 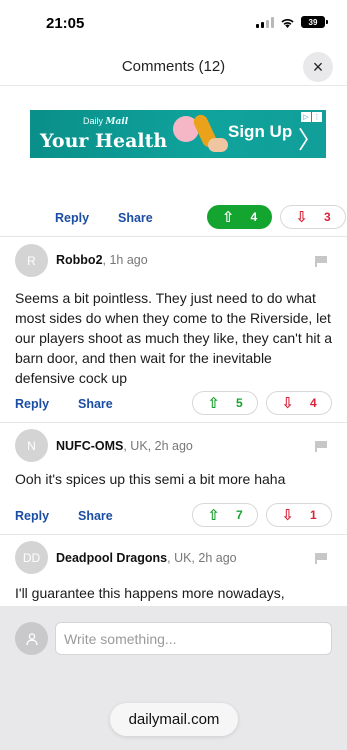 What do you see at coordinates (104, 141) in the screenshot?
I see `ad-headline: Your Health` at bounding box center [104, 141].